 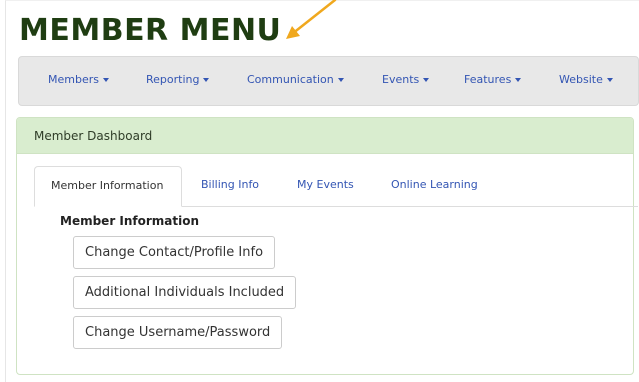 I want to click on nav-events: Events, so click(x=406, y=79).